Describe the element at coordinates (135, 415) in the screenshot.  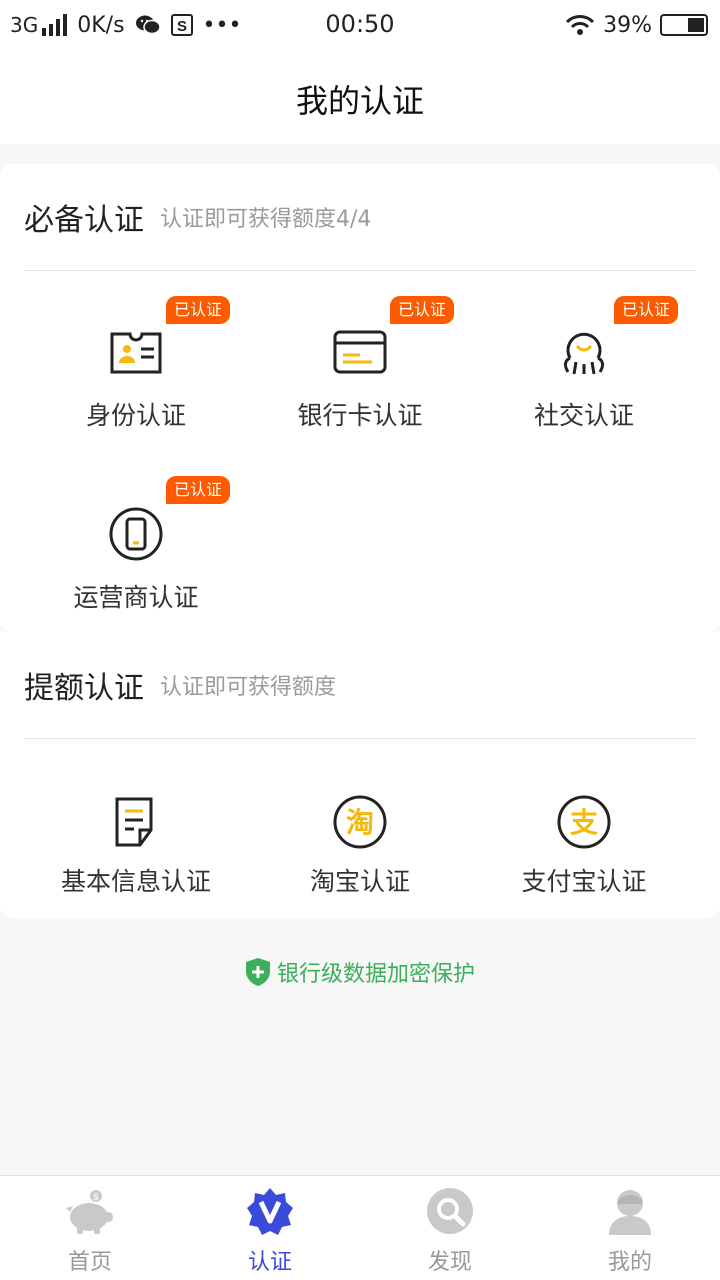
I see `id-verification-label: 身份认证` at that location.